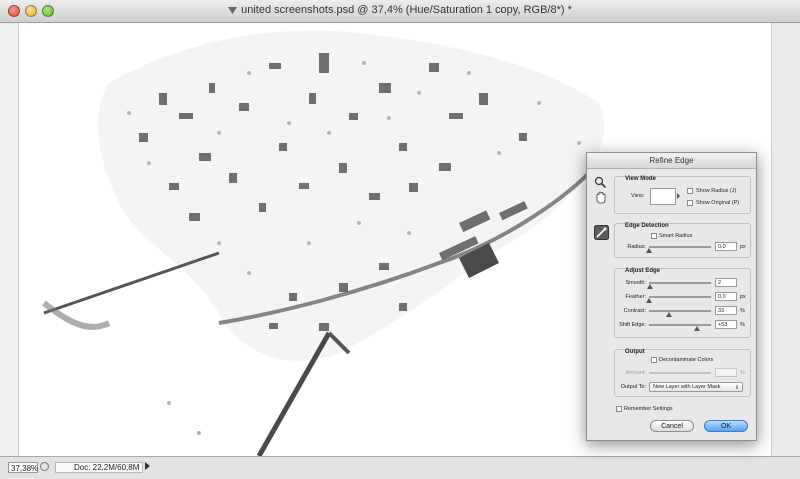  What do you see at coordinates (680, 325) in the screenshot?
I see `shift-edge-slider` at bounding box center [680, 325].